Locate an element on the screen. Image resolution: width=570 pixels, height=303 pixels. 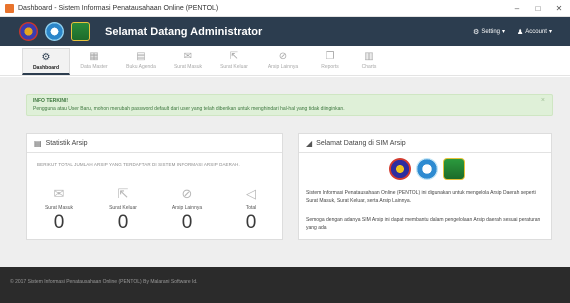
tab-label: Dashboard is located at coordinates (46, 68).